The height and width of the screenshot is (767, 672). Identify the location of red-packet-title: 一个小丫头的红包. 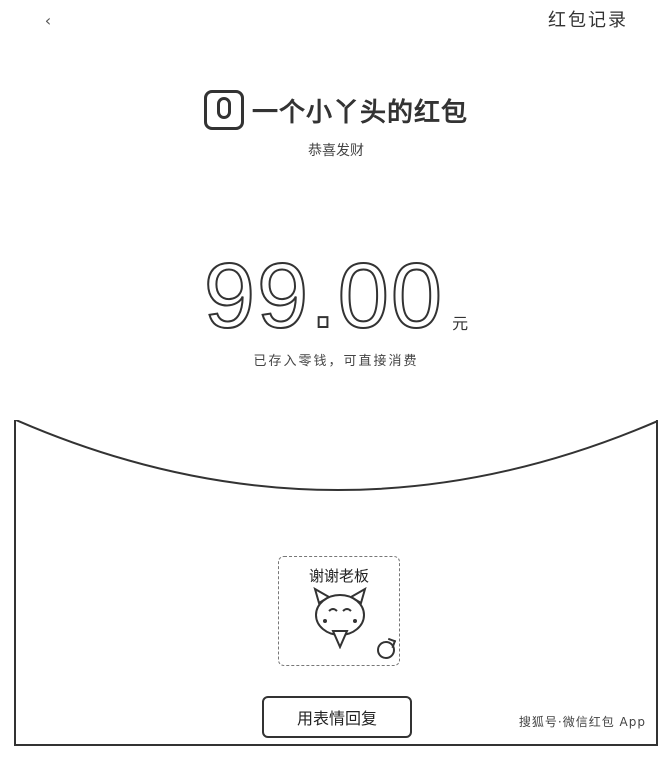
(359, 112).